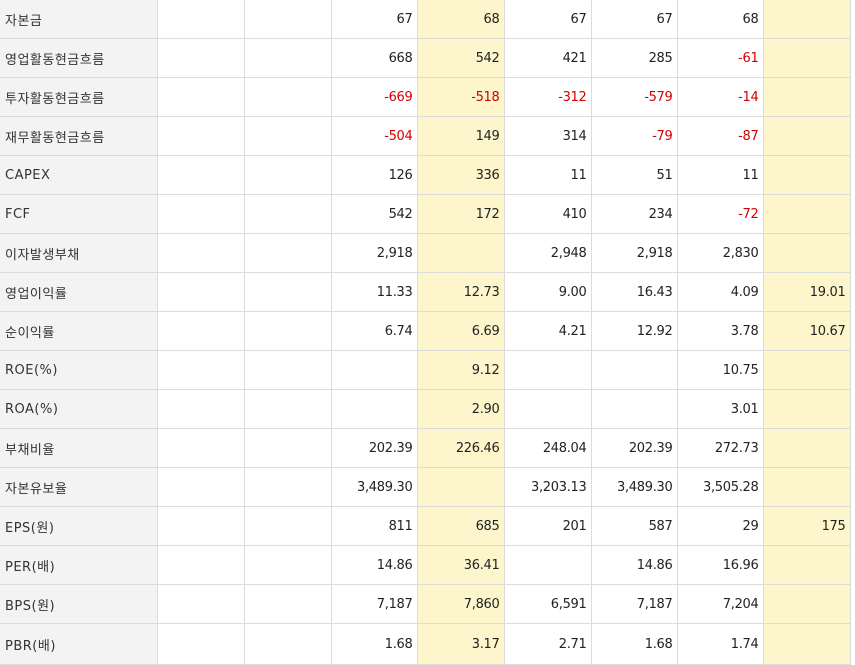  I want to click on table-cell: 1.74, so click(720, 644).